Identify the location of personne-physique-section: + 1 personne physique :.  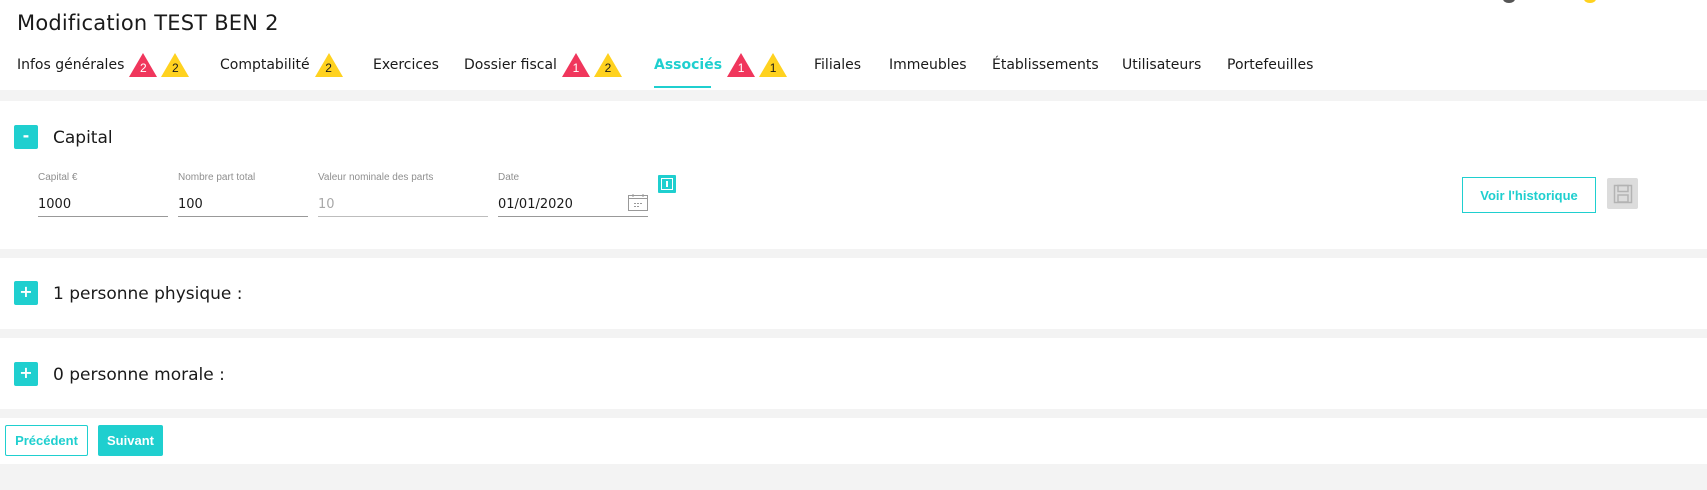
(853, 293).